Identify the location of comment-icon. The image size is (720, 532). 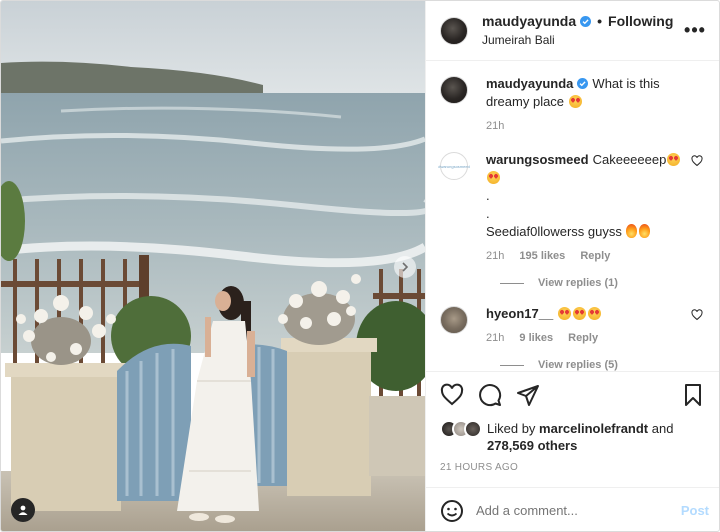
(490, 395).